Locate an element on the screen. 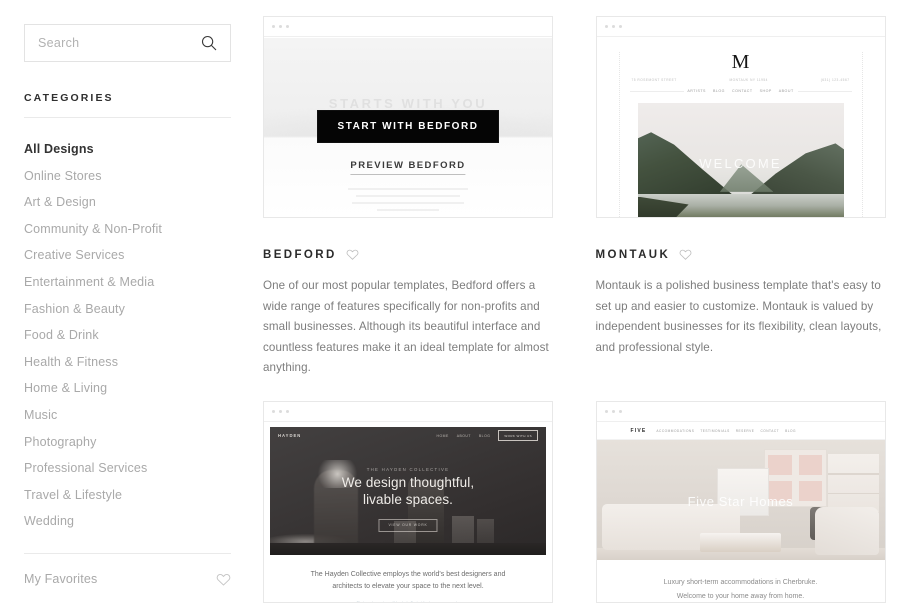  five-caption-line2: Welcome to your home away from home. is located at coordinates (740, 596).